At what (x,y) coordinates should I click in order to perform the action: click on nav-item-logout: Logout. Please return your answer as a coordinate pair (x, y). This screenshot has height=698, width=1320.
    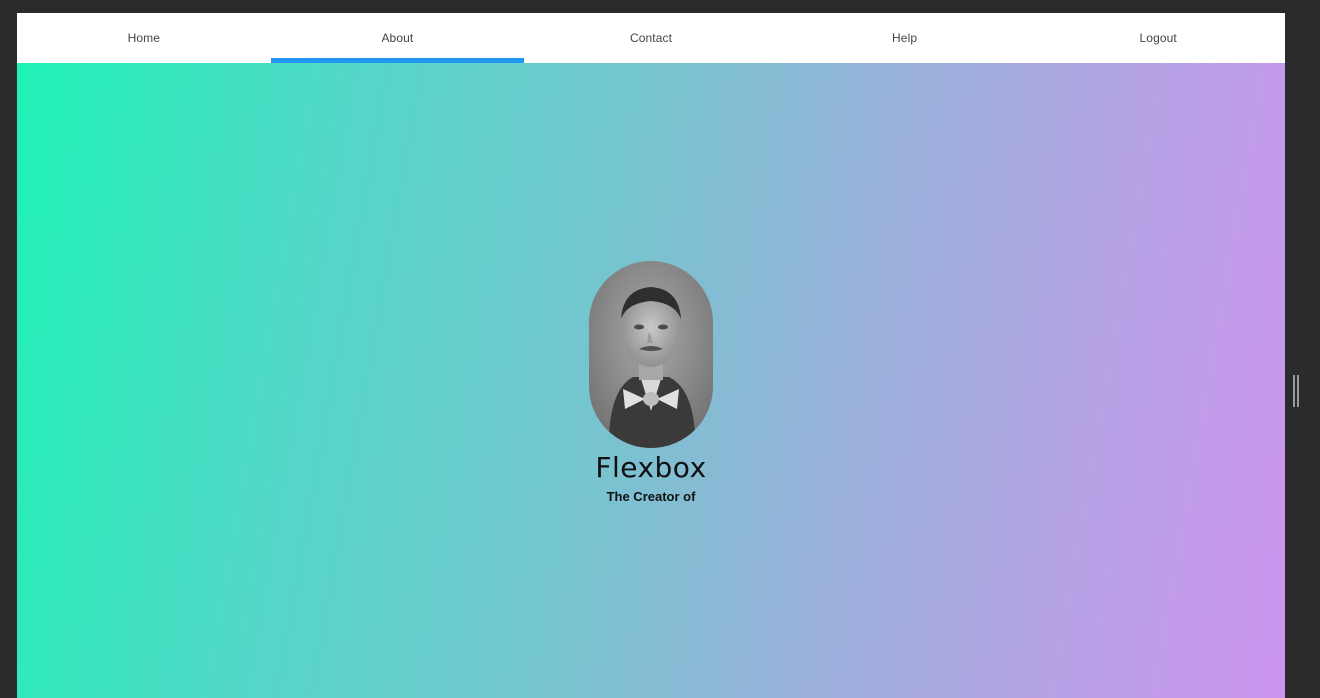
    Looking at the image, I should click on (1158, 38).